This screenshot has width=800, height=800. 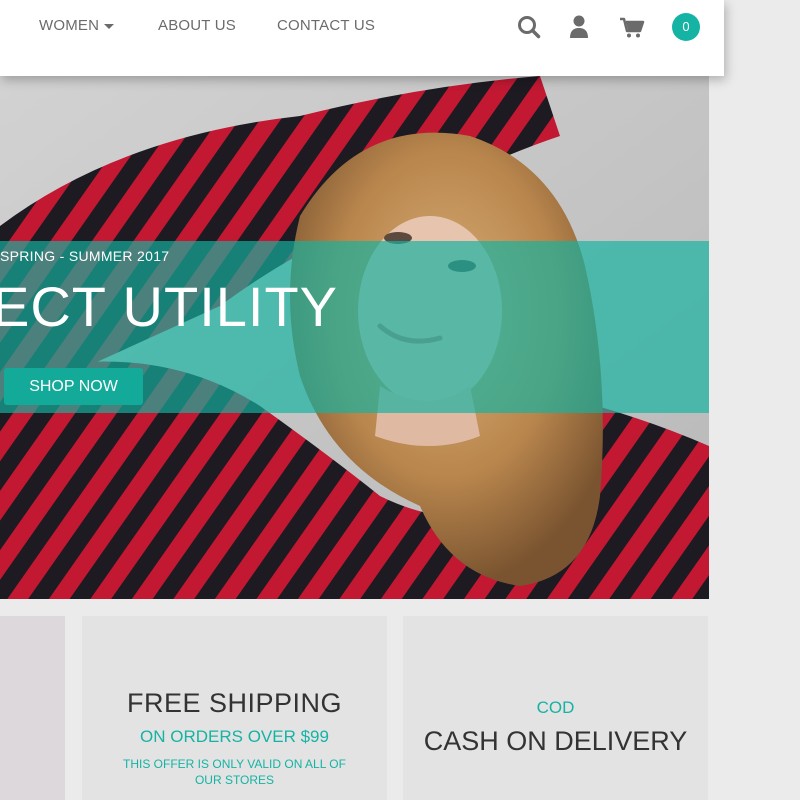 What do you see at coordinates (632, 29) in the screenshot?
I see `cart-icon` at bounding box center [632, 29].